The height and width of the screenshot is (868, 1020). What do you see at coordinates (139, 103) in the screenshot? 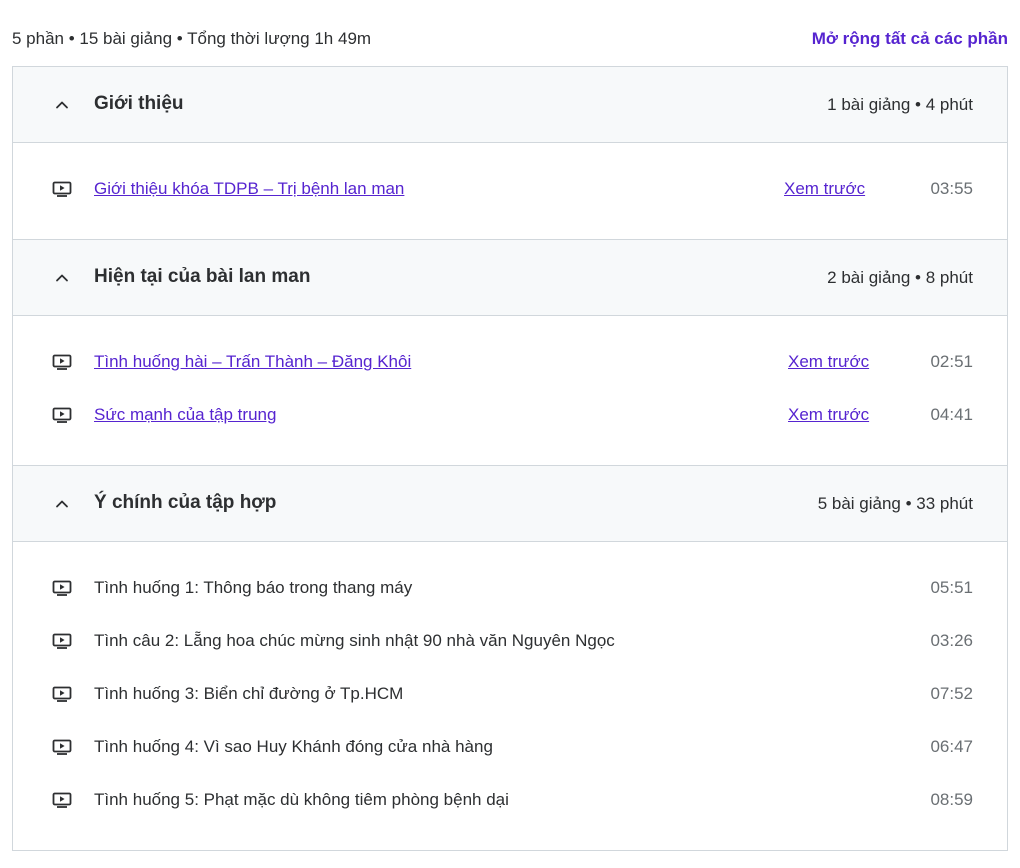
I see `section-title: Giới thiệu` at bounding box center [139, 103].